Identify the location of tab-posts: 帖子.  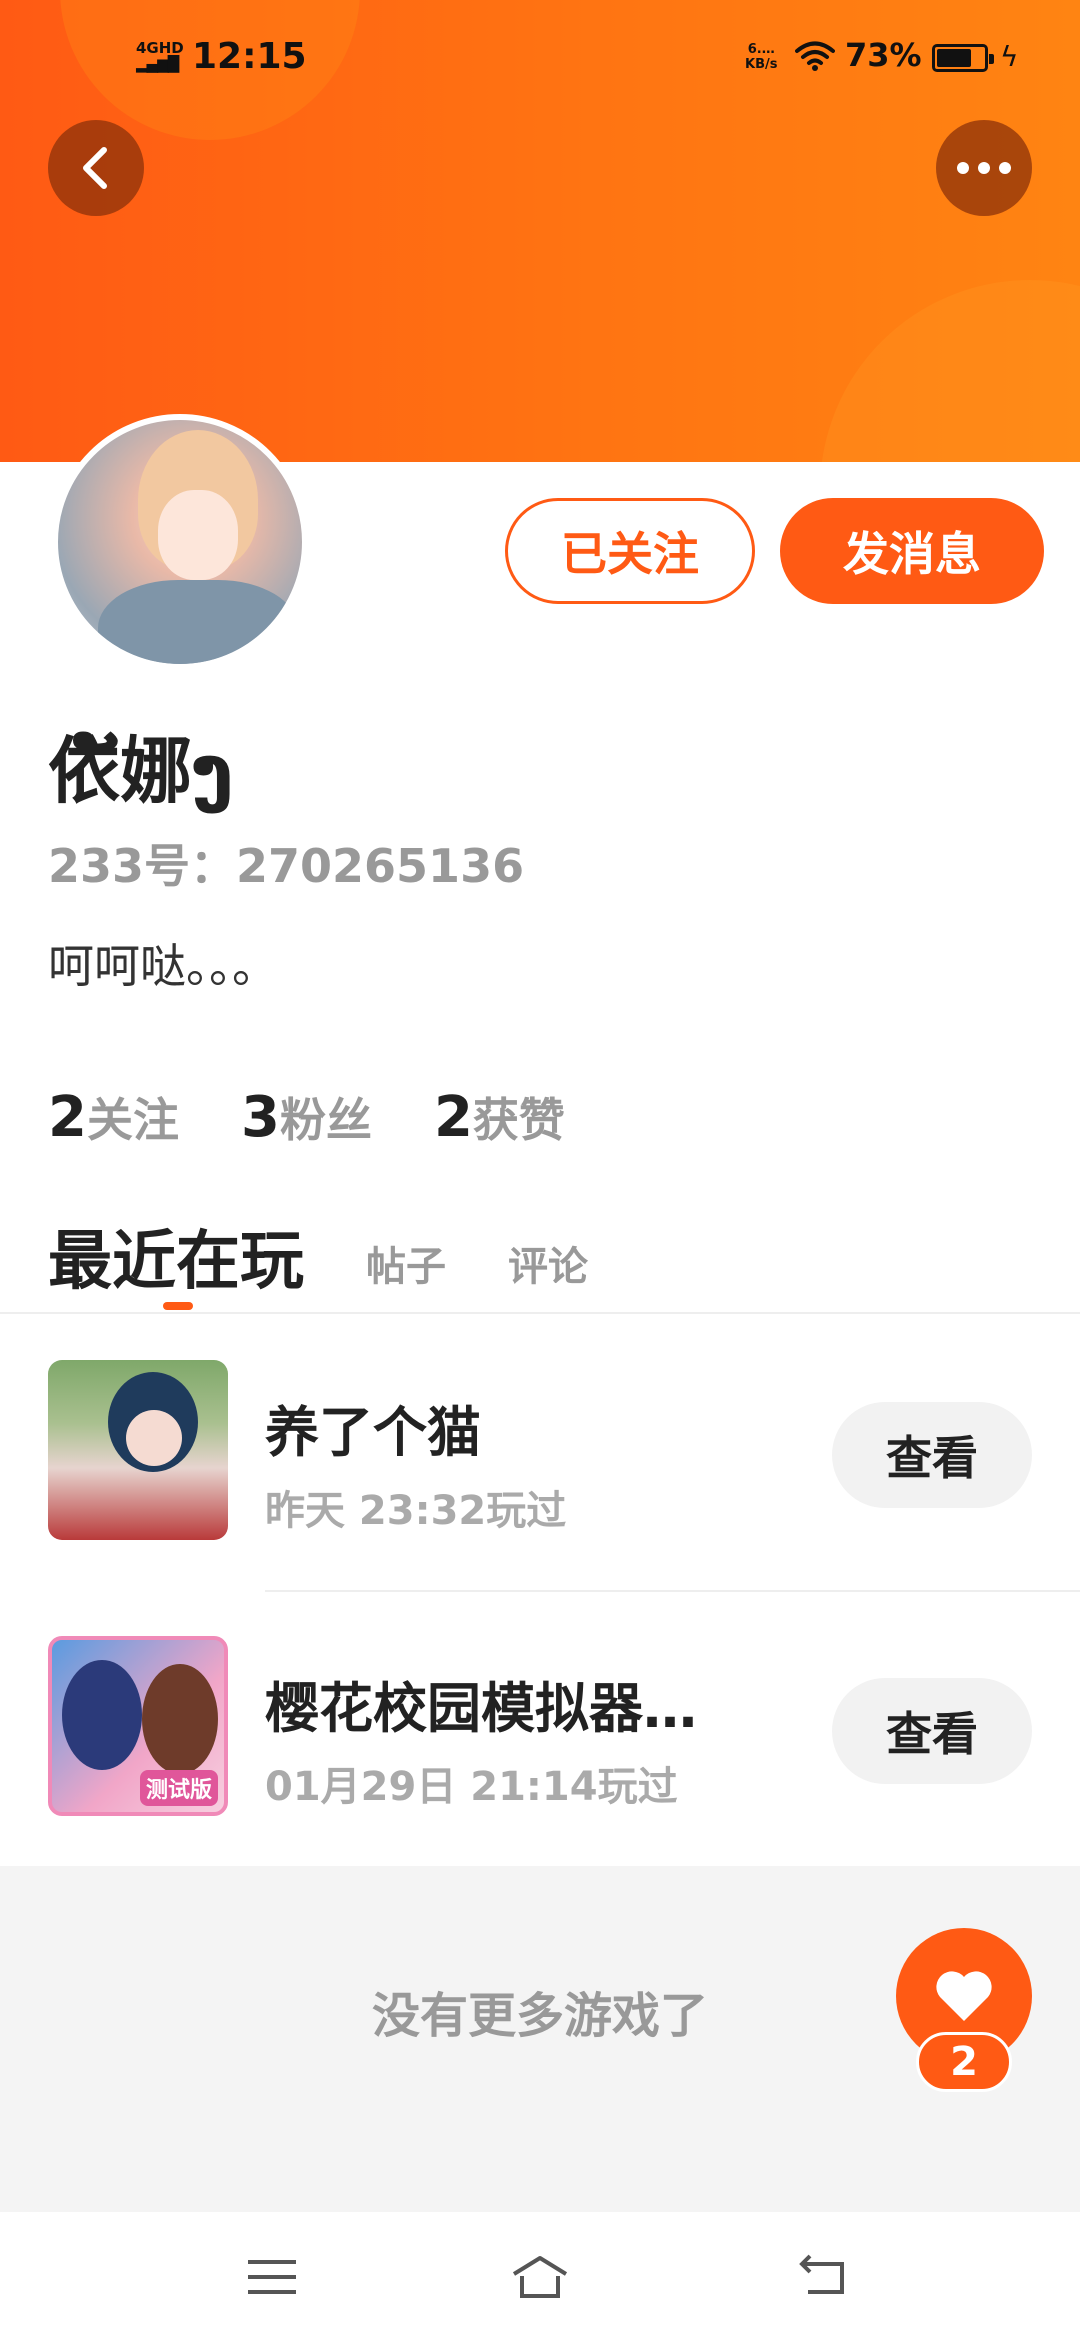
(406, 1274).